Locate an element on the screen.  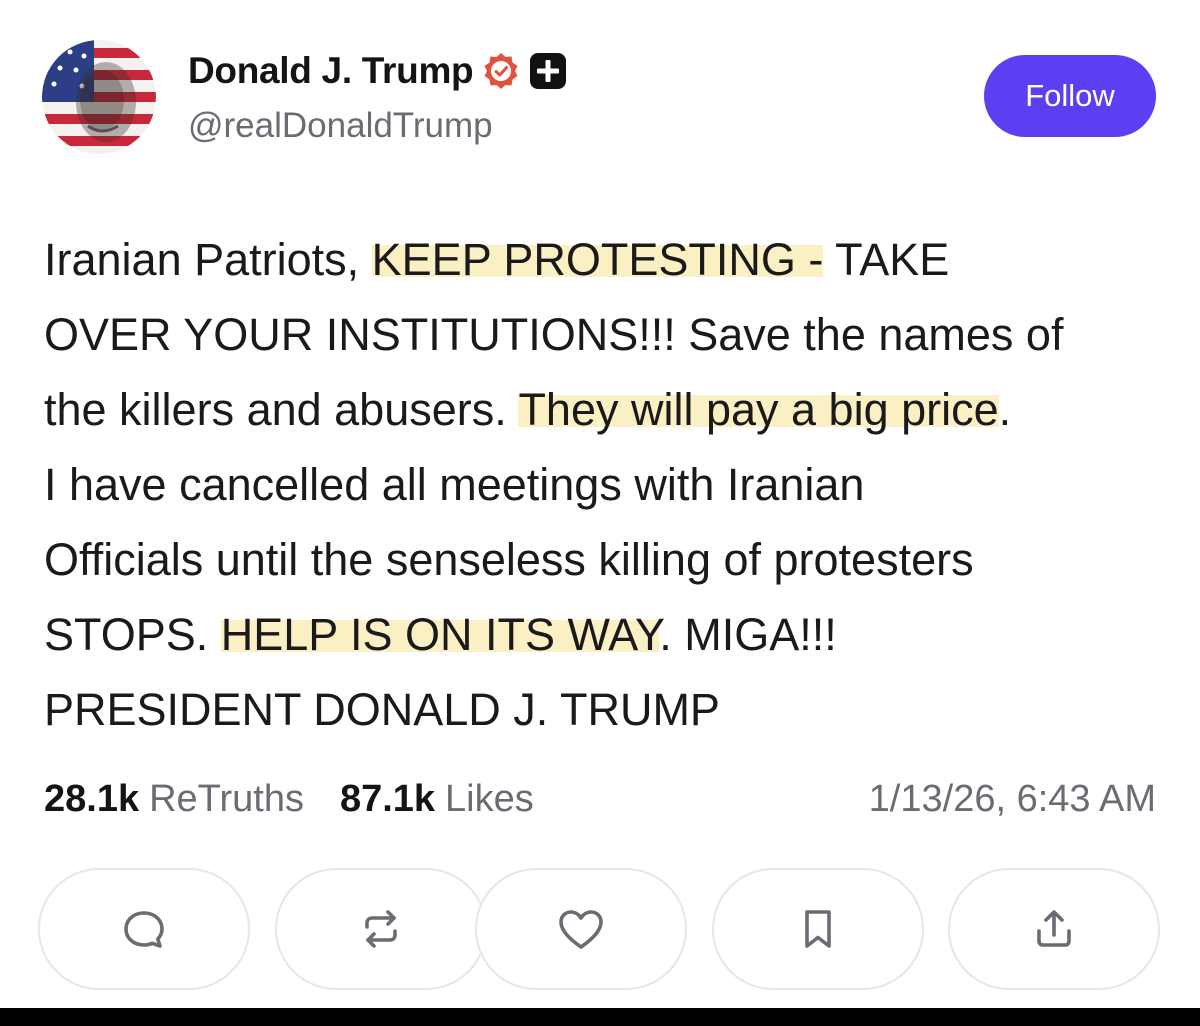
highlighted-text: They will pay a big price is located at coordinates (758, 409).